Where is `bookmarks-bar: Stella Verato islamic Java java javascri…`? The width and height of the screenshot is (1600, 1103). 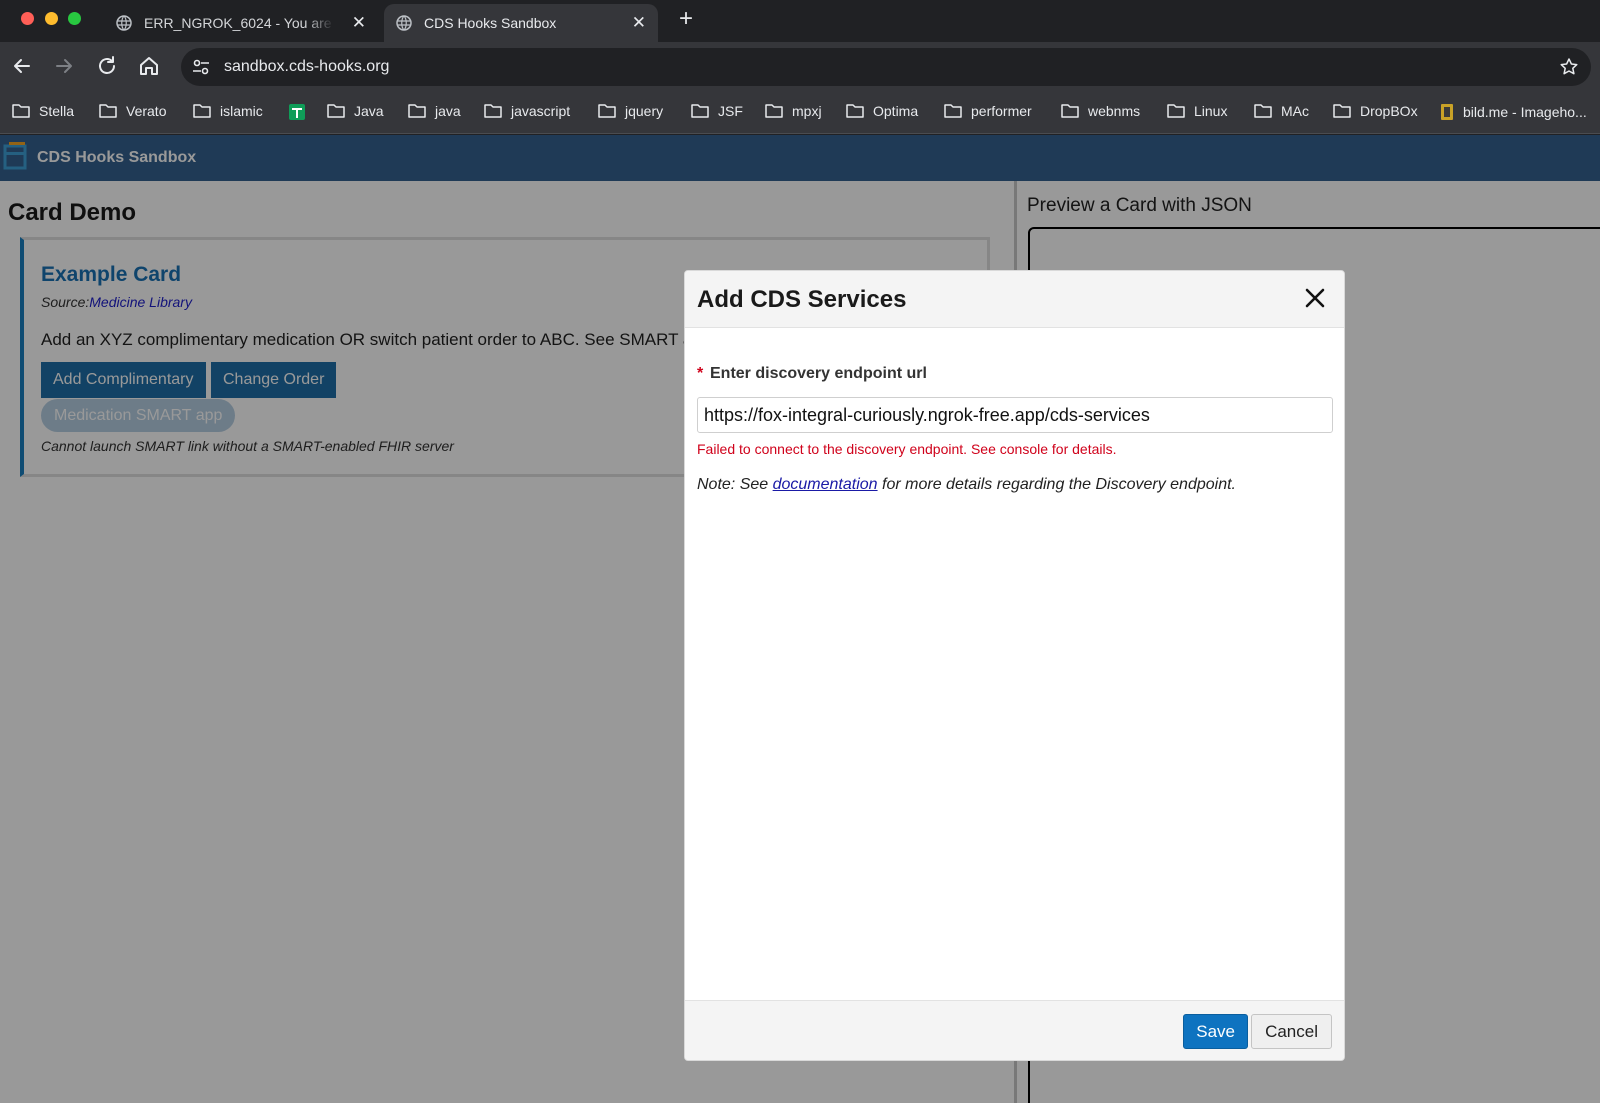
bookmarks-bar: Stella Verato islamic Java java javascri… is located at coordinates (800, 113).